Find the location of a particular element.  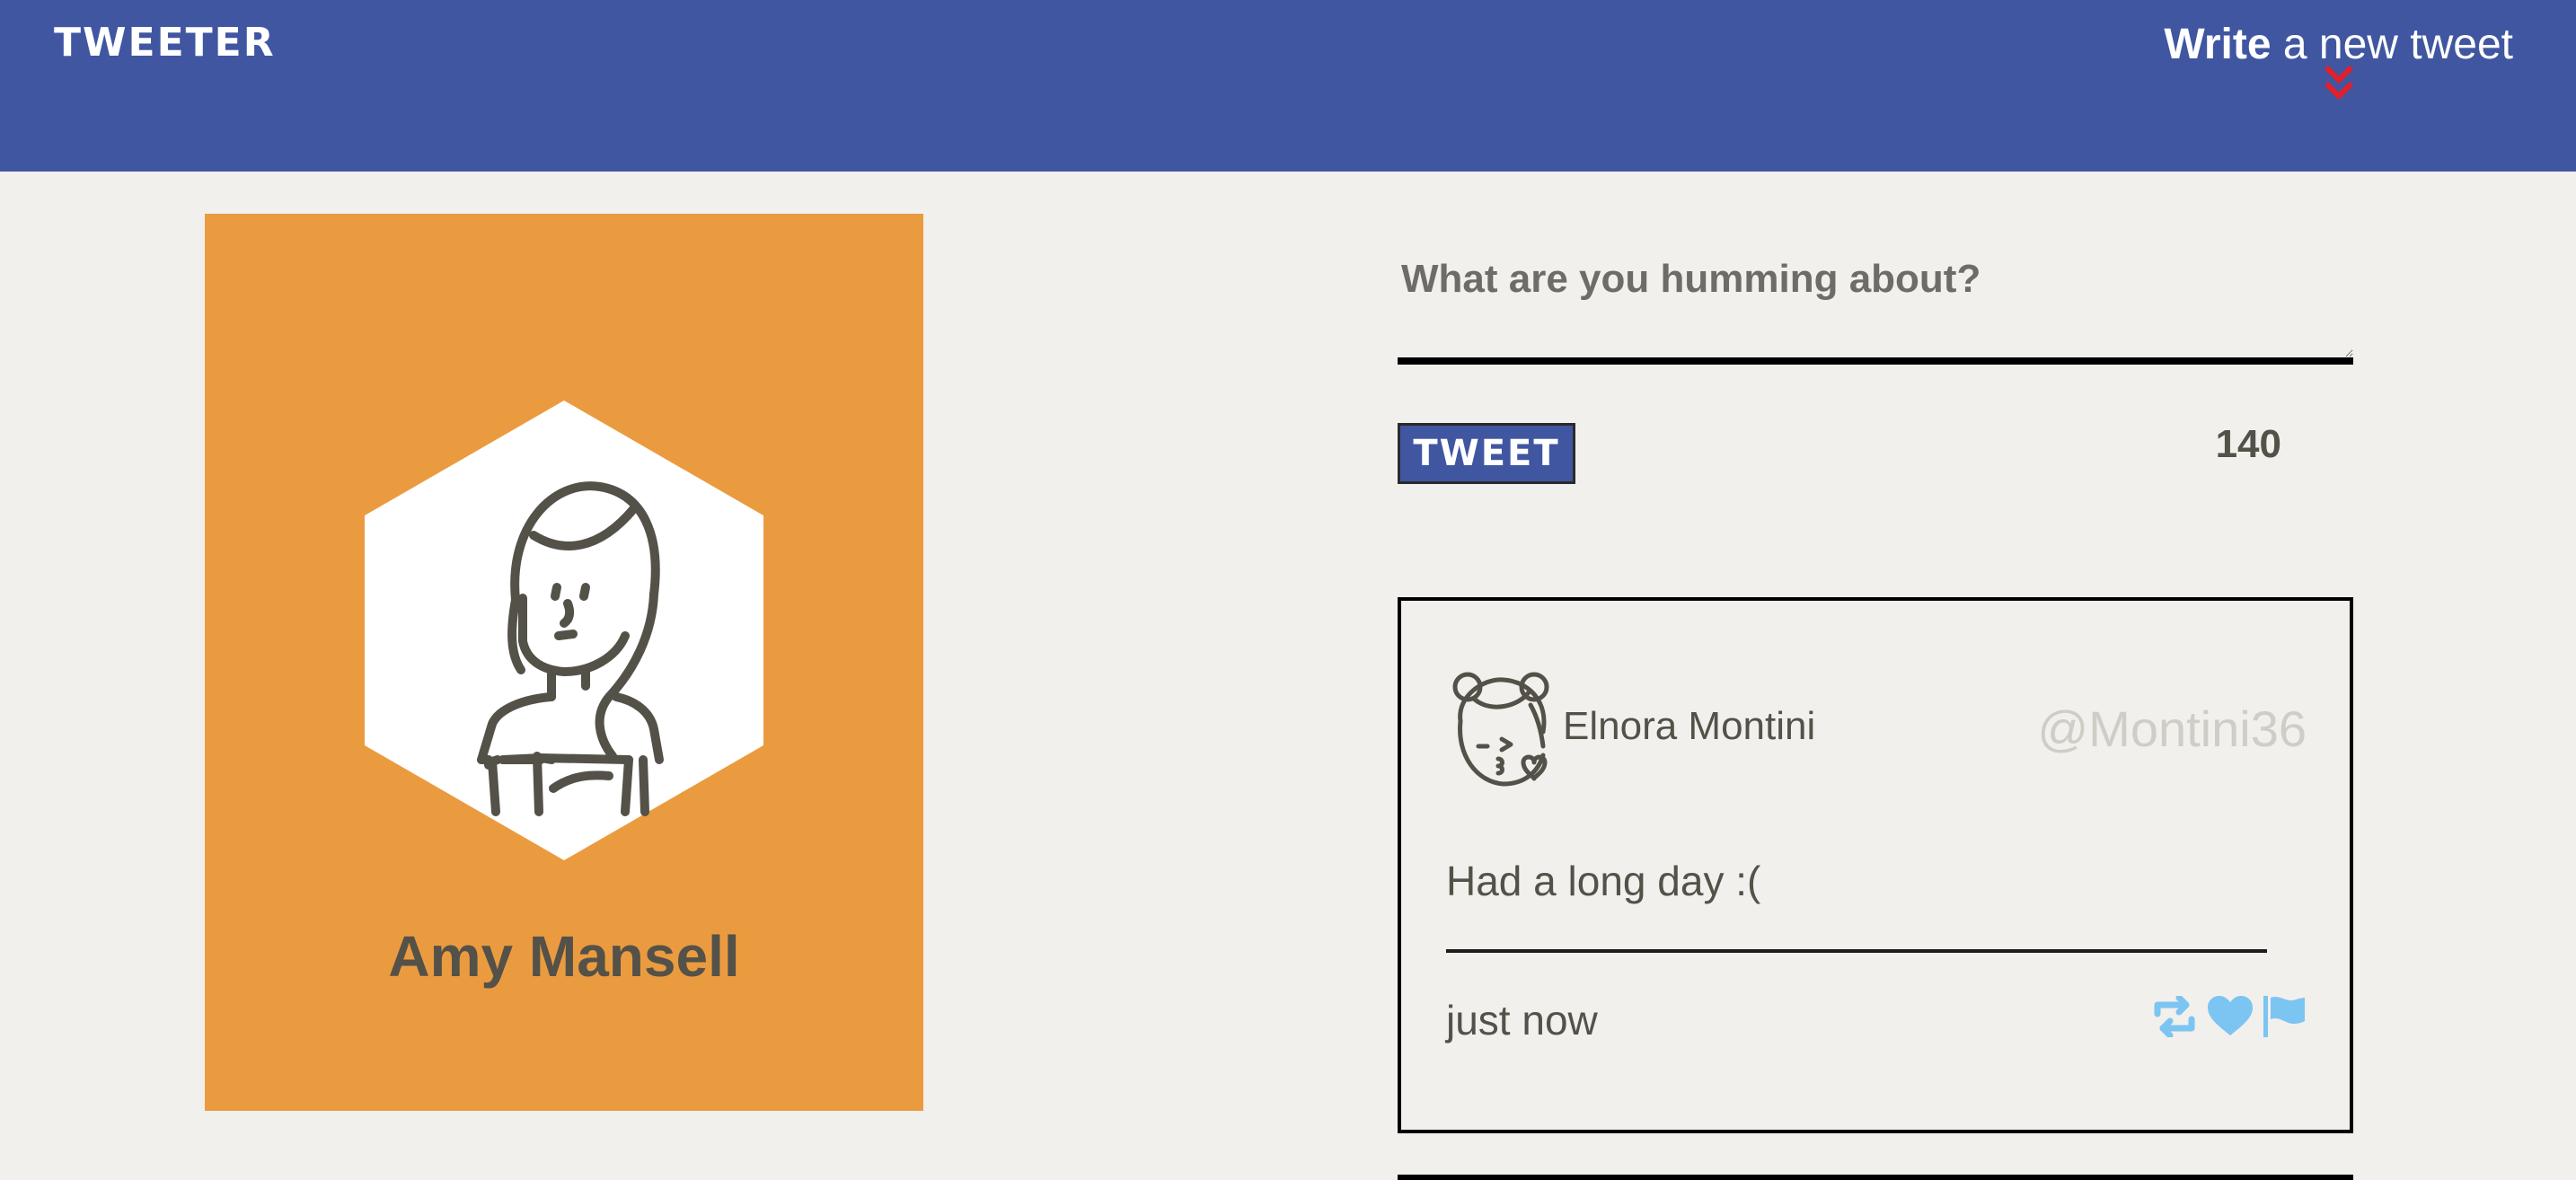

compose-toggle-rest: a new tweet is located at coordinates (2392, 44).